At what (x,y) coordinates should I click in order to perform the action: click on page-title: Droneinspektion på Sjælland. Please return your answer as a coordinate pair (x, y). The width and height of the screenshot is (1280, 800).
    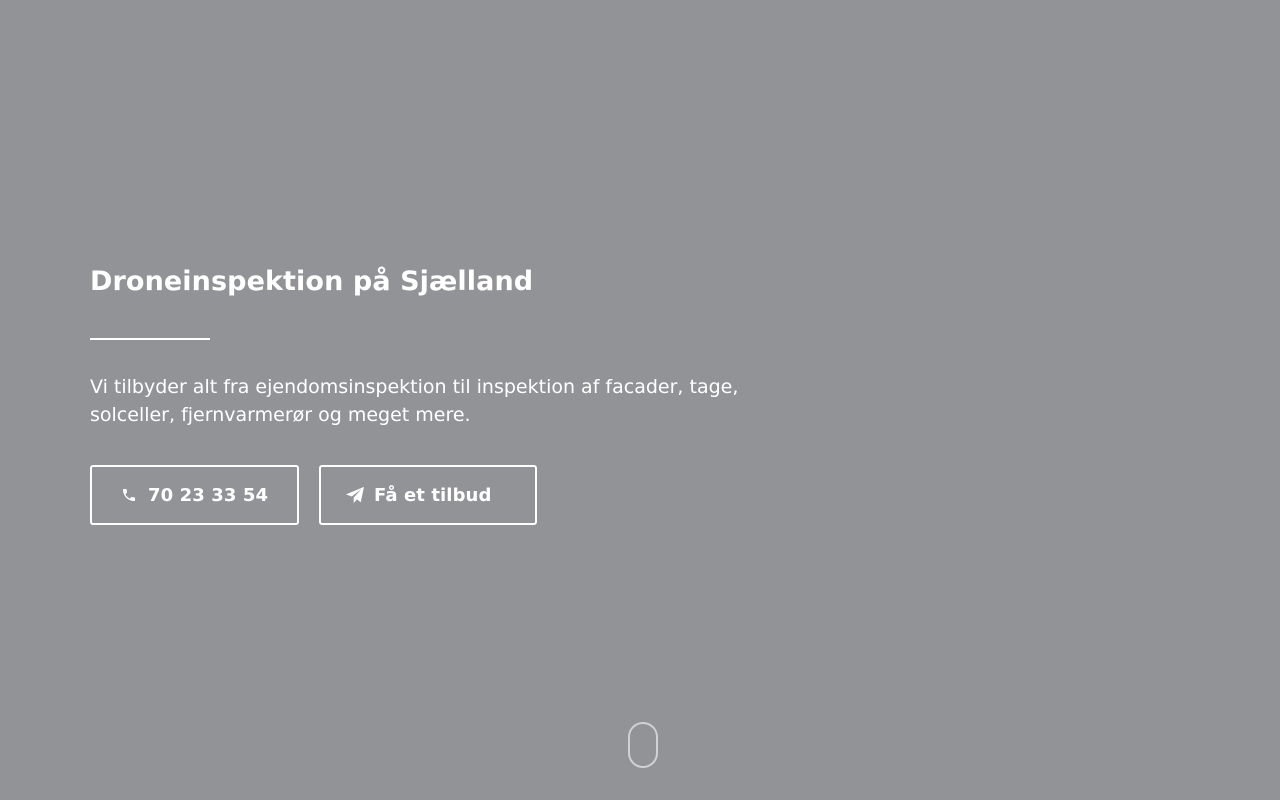
    Looking at the image, I should click on (312, 281).